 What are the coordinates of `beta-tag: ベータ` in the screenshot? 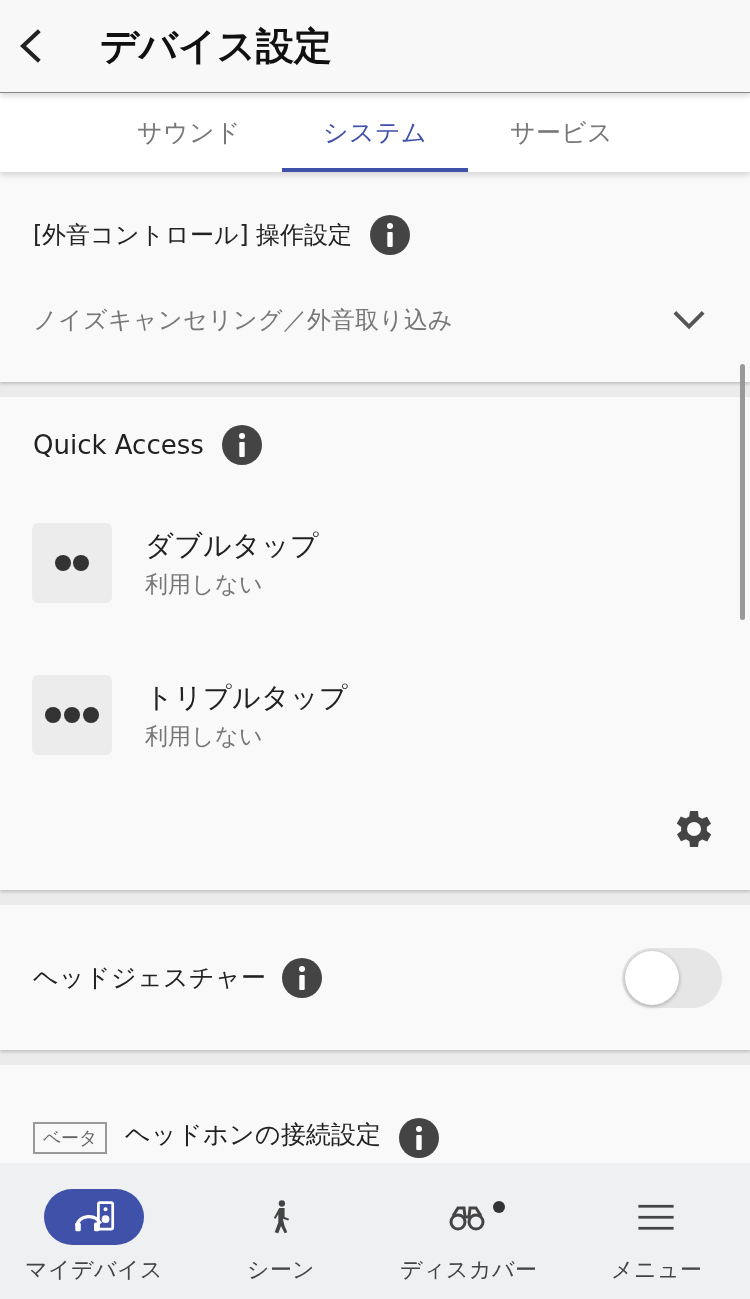 It's located at (70, 1138).